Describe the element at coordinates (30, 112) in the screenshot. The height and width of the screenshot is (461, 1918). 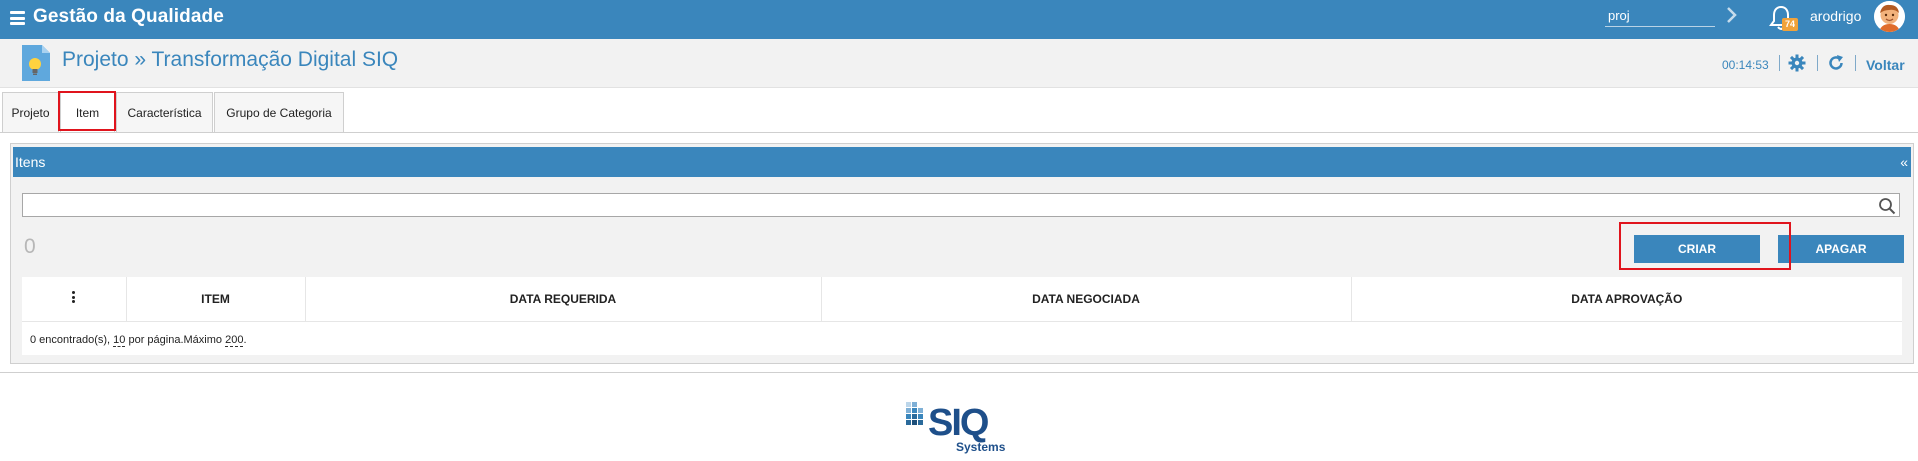
I see `tab-projeto: Projeto` at that location.